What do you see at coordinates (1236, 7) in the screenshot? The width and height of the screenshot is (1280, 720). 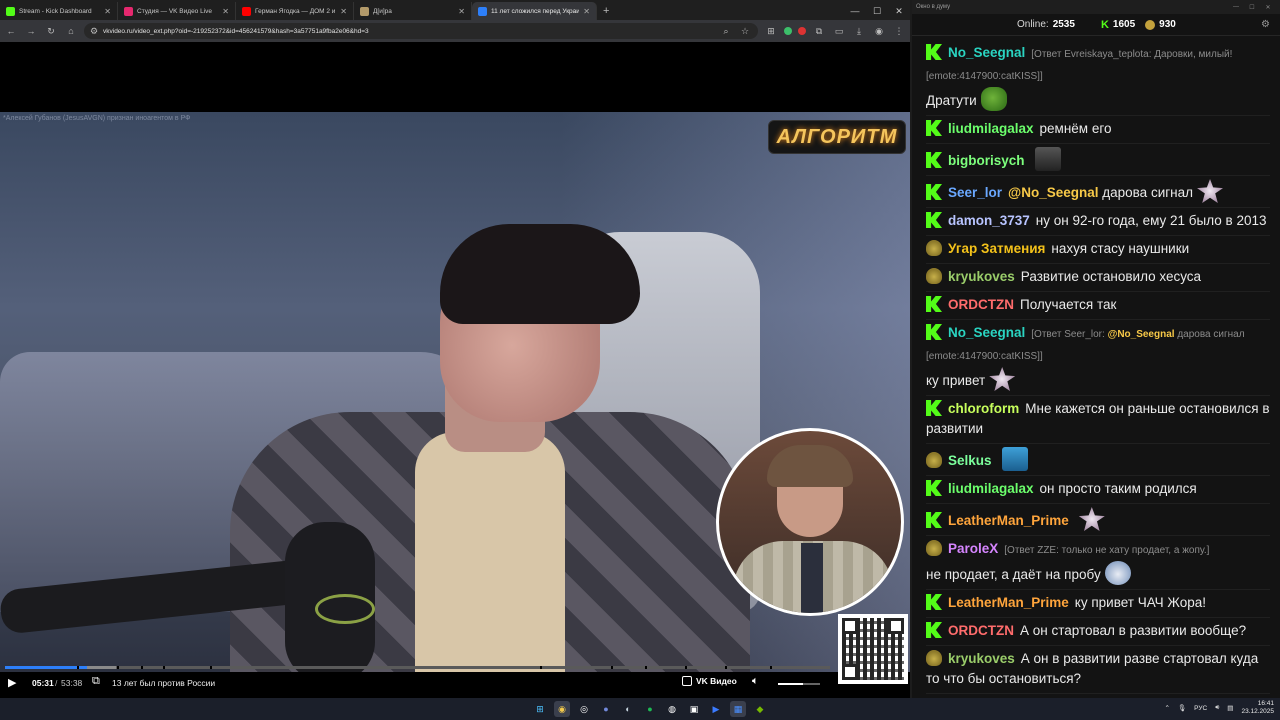 I see `chat-minimize-button: —` at bounding box center [1236, 7].